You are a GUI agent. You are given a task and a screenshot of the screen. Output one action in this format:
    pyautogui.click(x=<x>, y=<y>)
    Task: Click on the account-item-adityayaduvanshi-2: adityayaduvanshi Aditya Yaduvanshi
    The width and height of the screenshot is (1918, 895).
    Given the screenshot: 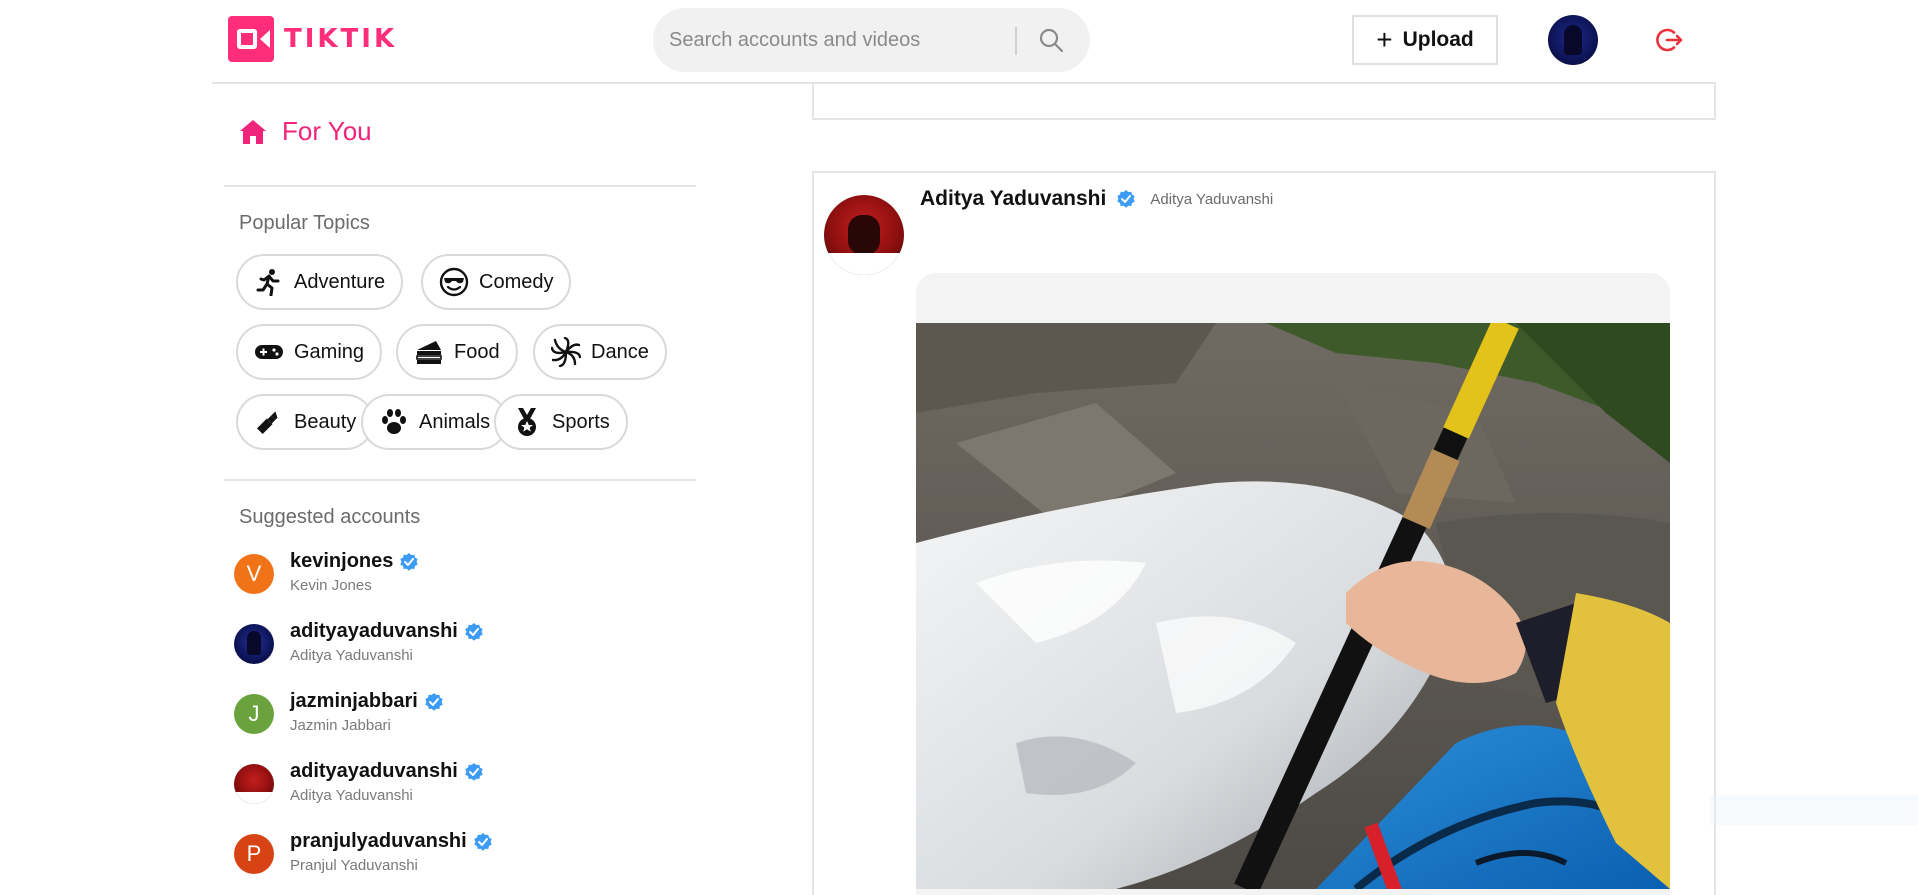 What is the action you would take?
    pyautogui.click(x=444, y=790)
    